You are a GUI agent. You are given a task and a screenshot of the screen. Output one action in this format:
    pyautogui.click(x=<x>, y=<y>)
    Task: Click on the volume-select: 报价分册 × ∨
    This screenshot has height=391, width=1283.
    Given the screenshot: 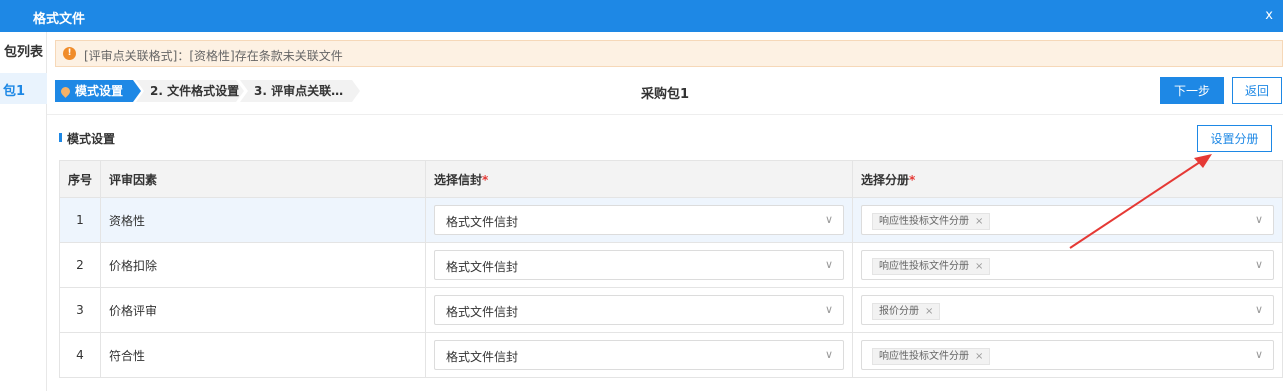 What is the action you would take?
    pyautogui.click(x=1067, y=310)
    